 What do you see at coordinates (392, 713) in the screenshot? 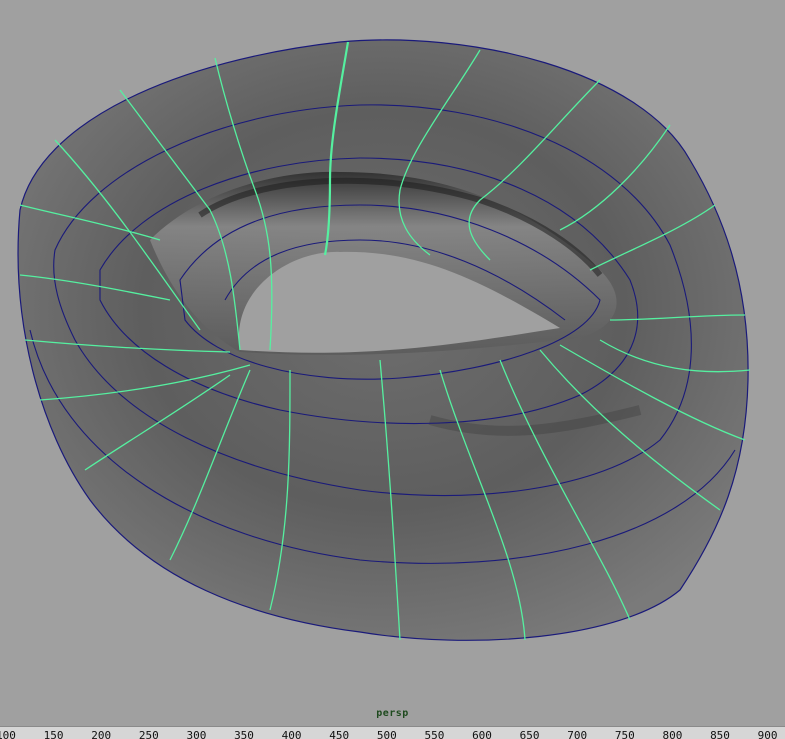
I see `camera-label: persp` at bounding box center [392, 713].